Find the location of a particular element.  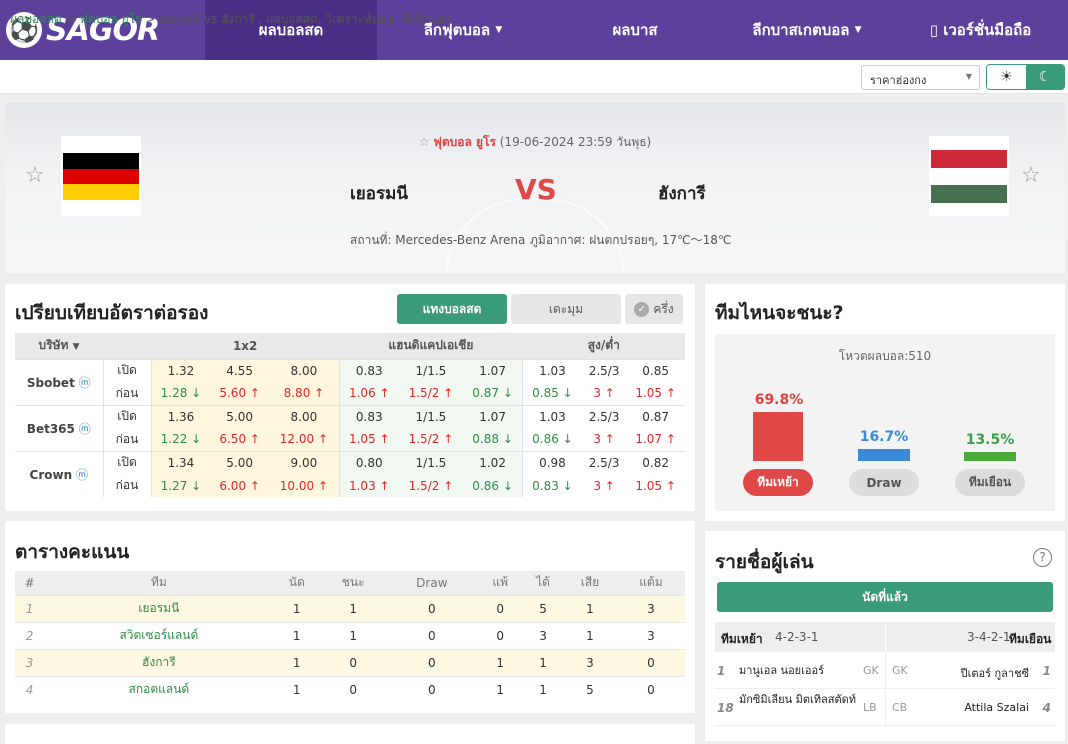

draw-bar is located at coordinates (884, 455).